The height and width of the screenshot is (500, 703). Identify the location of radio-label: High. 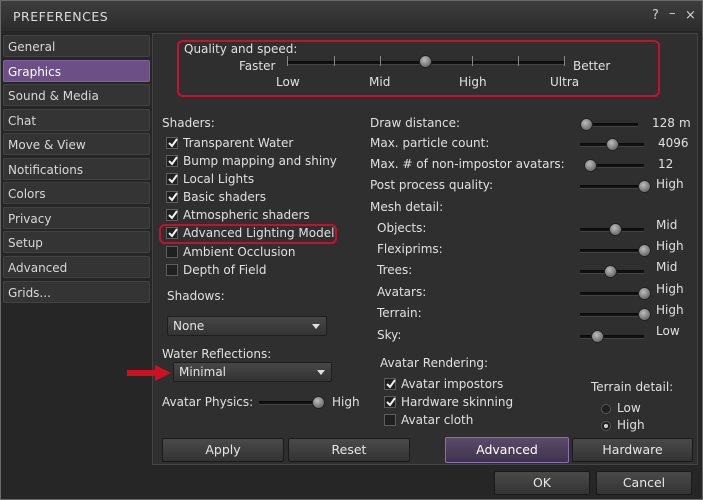
(631, 425).